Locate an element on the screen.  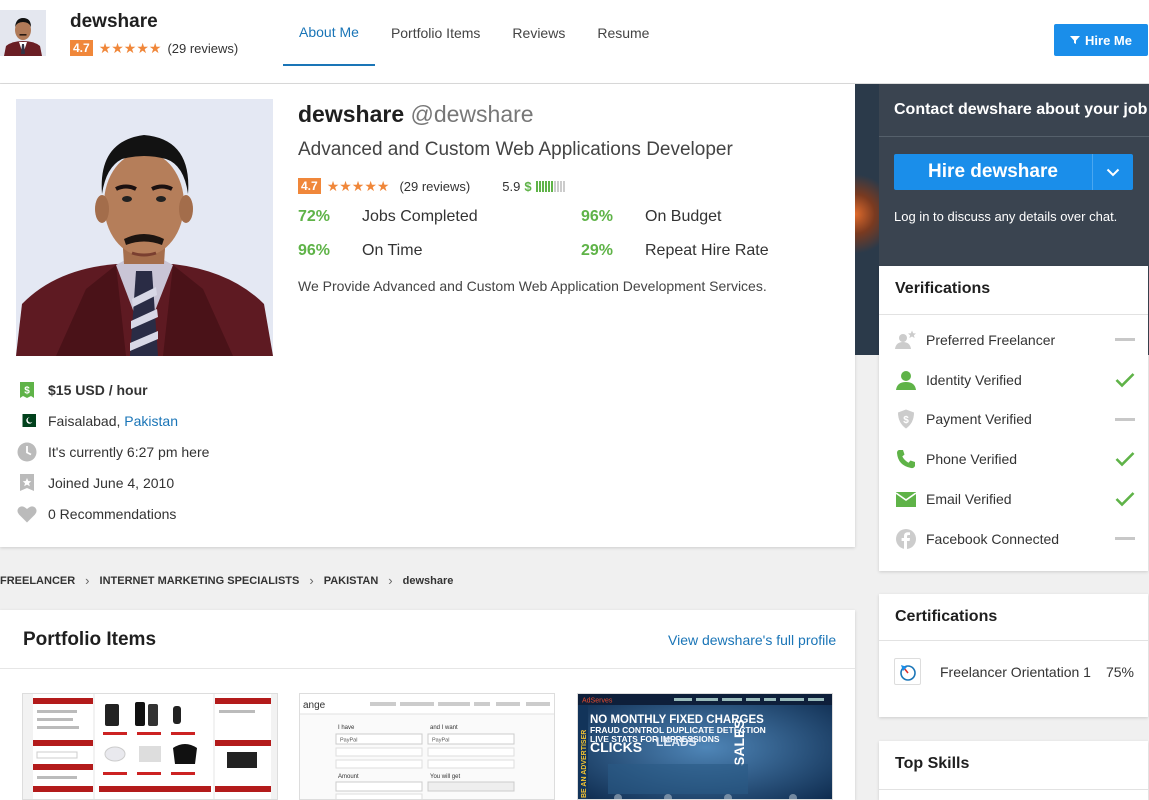
breadcrumb-item: INTERNET MARKETING SPECIALISTS is located at coordinates (200, 581).